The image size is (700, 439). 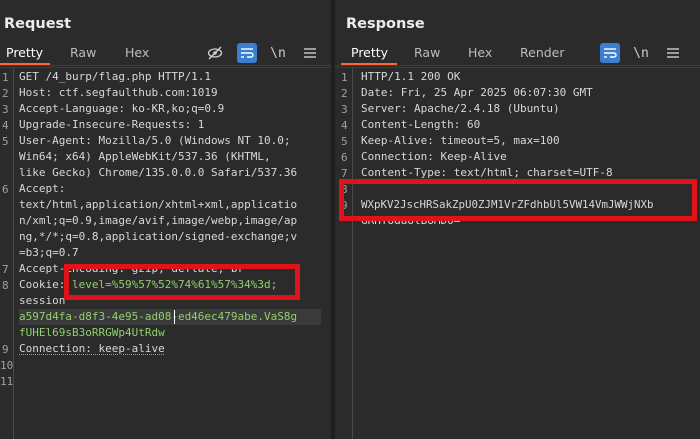 What do you see at coordinates (460, 108) in the screenshot?
I see `code-line: Server: Apache/2.4.18 (Ubuntu)` at bounding box center [460, 108].